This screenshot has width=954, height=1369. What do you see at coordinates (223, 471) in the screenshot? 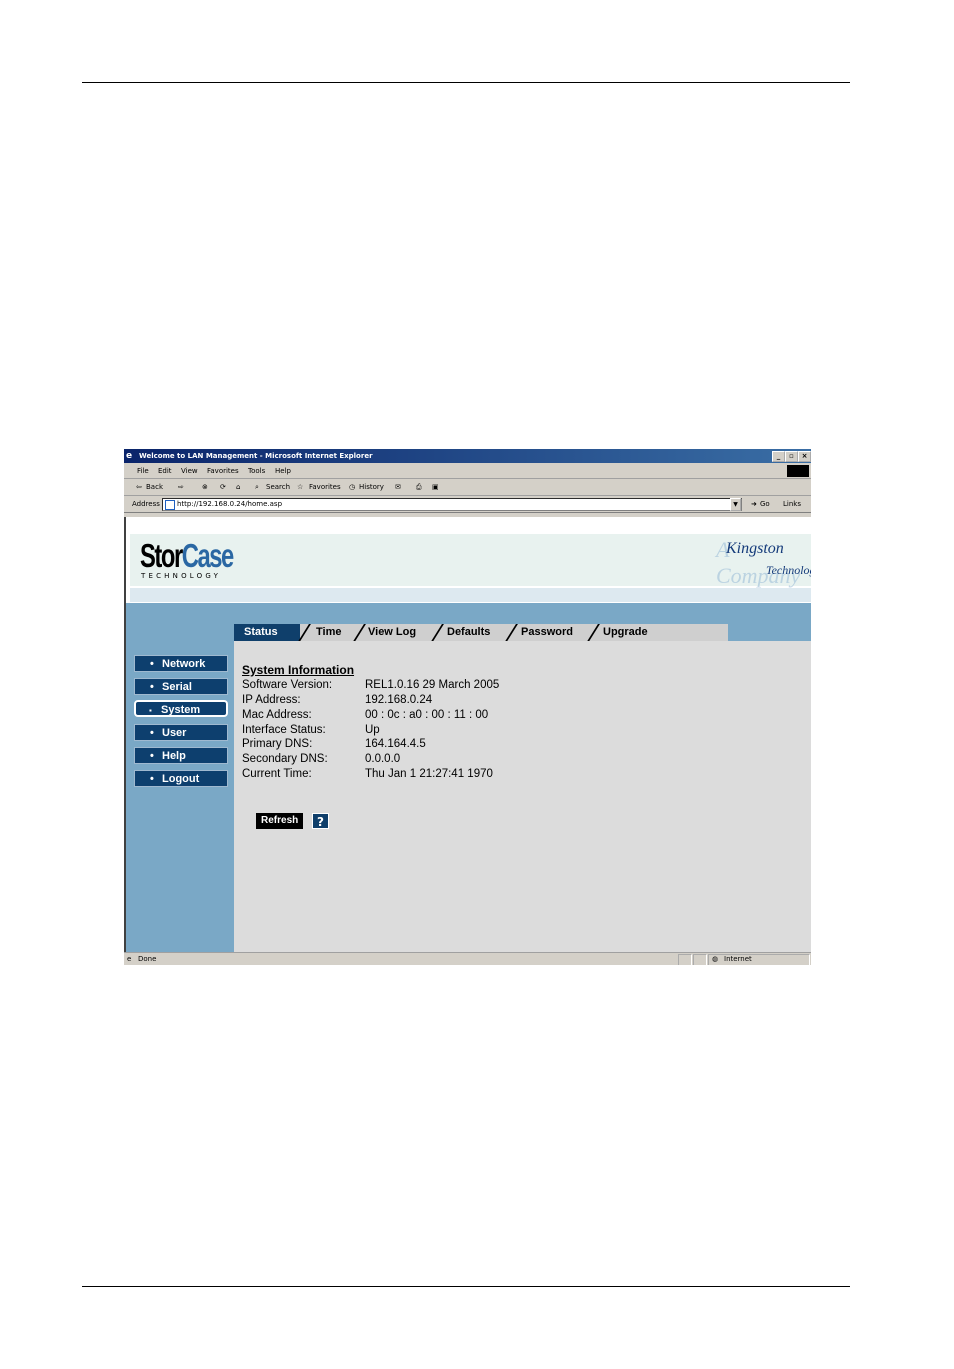
I see `menu-favorites: Favorites` at bounding box center [223, 471].